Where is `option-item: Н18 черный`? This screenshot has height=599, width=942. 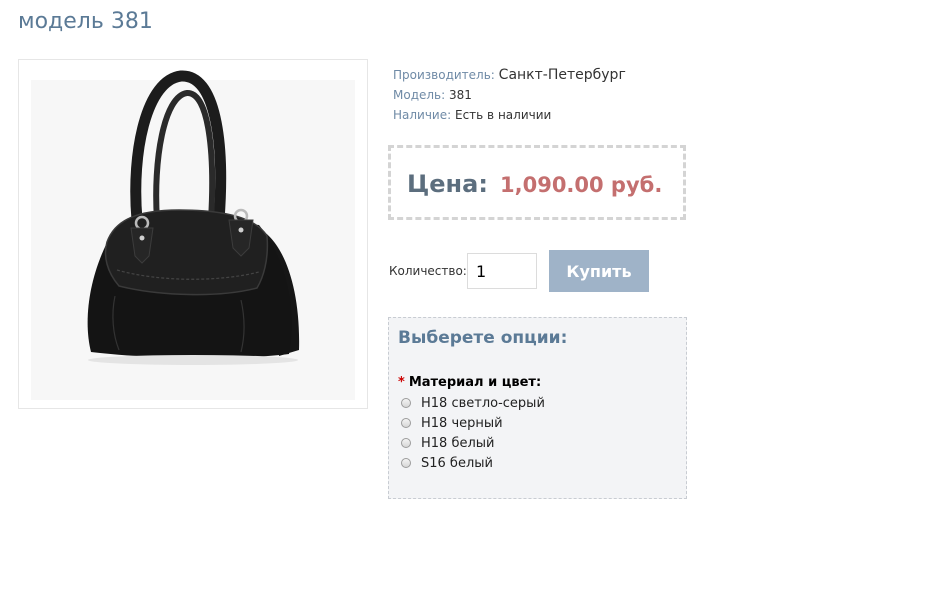
option-item: Н18 черный is located at coordinates (473, 423).